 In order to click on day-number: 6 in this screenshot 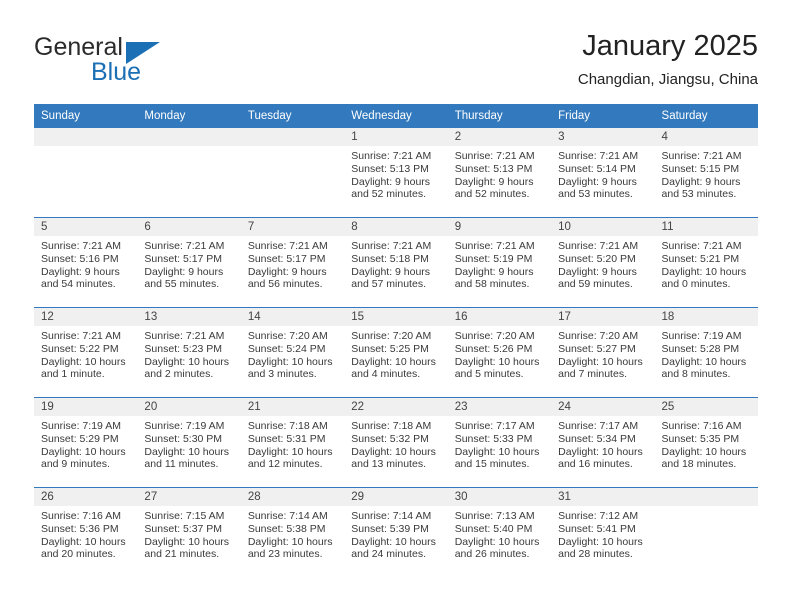, I will do `click(189, 227)`.